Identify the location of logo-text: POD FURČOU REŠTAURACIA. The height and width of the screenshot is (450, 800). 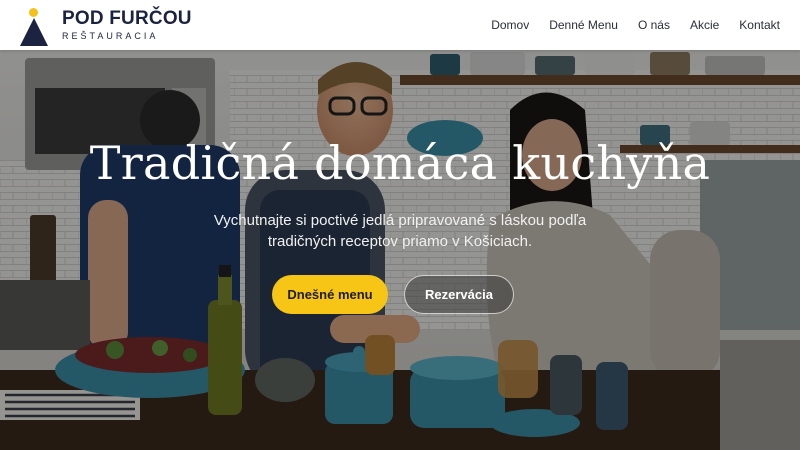
(127, 25).